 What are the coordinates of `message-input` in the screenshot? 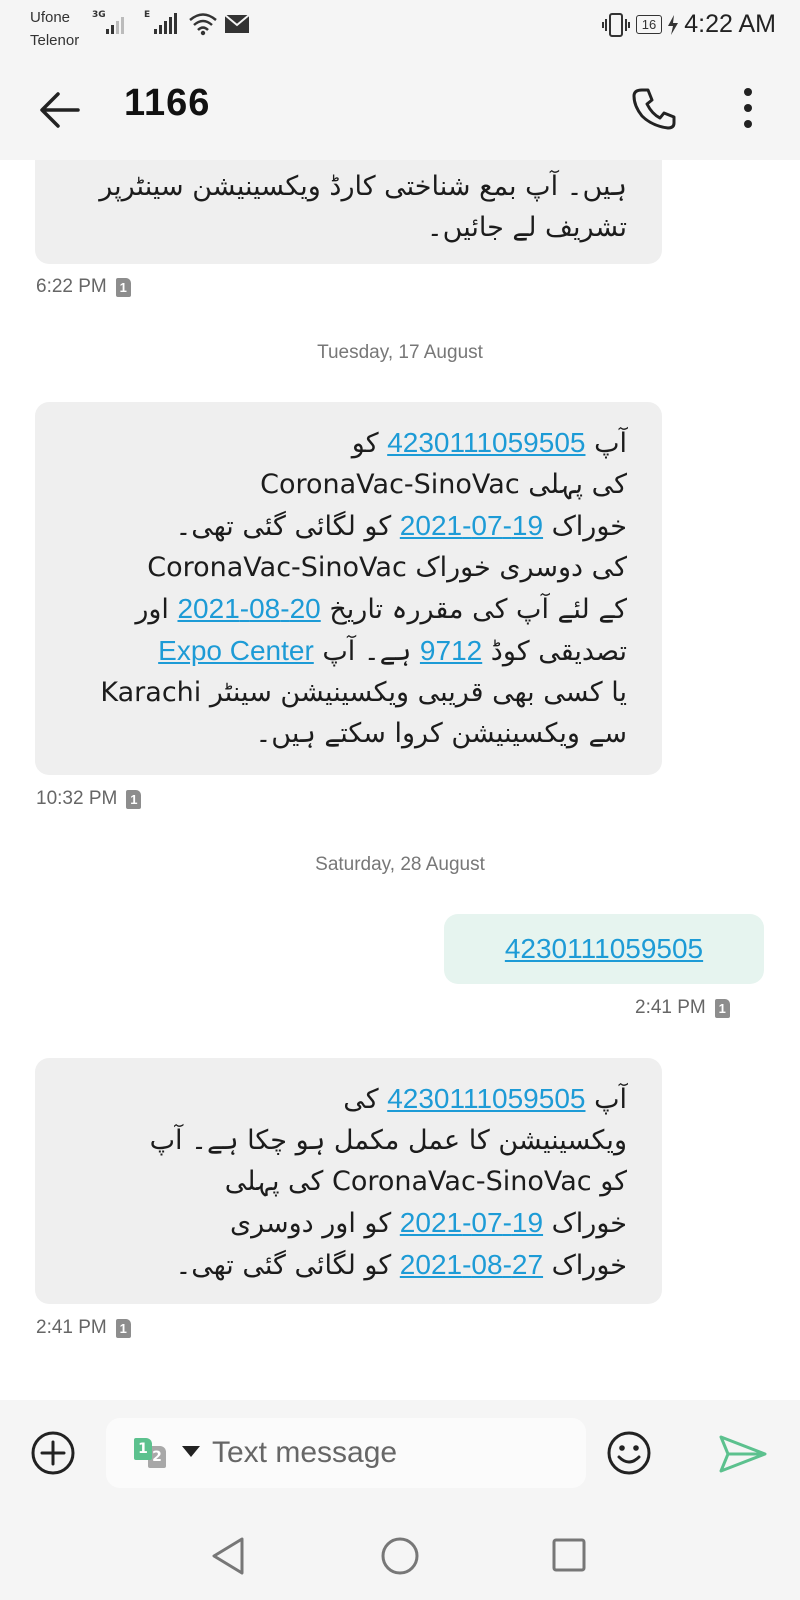 It's located at (392, 1453).